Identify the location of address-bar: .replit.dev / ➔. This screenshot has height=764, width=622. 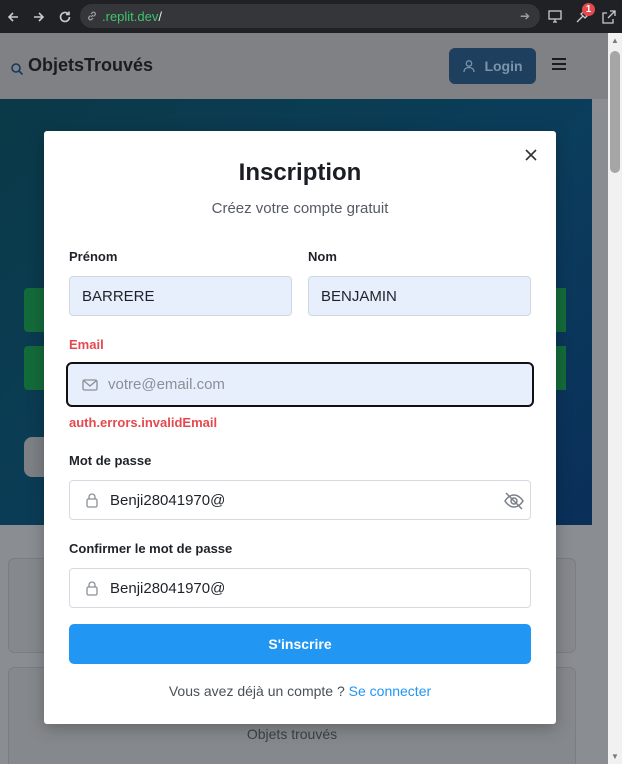
(310, 16).